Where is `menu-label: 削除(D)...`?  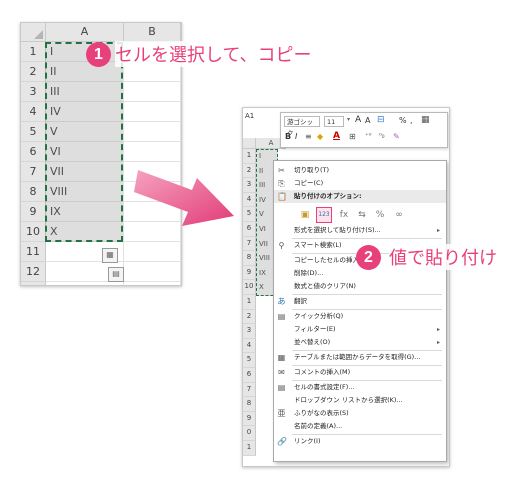
menu-label: 削除(D)... is located at coordinates (309, 273).